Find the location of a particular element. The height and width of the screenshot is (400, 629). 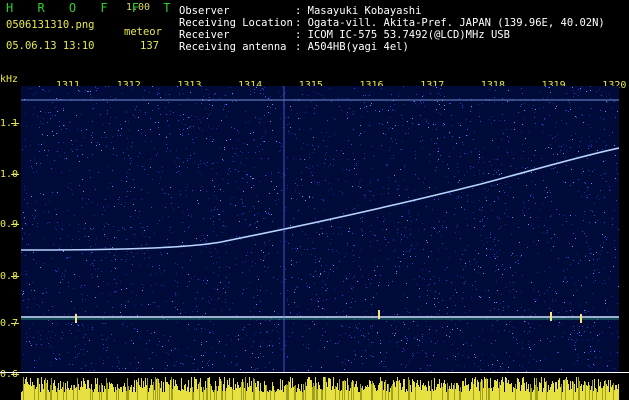

antenna-value: : A504HB(yagi 4el) is located at coordinates (352, 47).